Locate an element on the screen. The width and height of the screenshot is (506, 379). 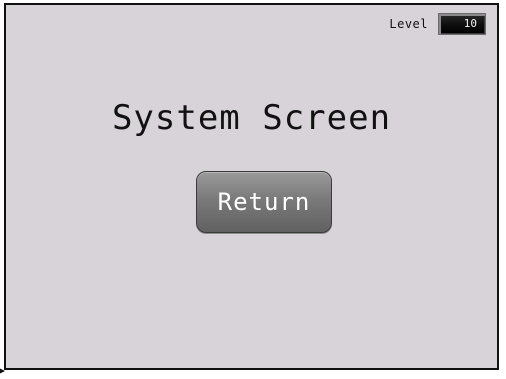
return-button: Return is located at coordinates (264, 202).